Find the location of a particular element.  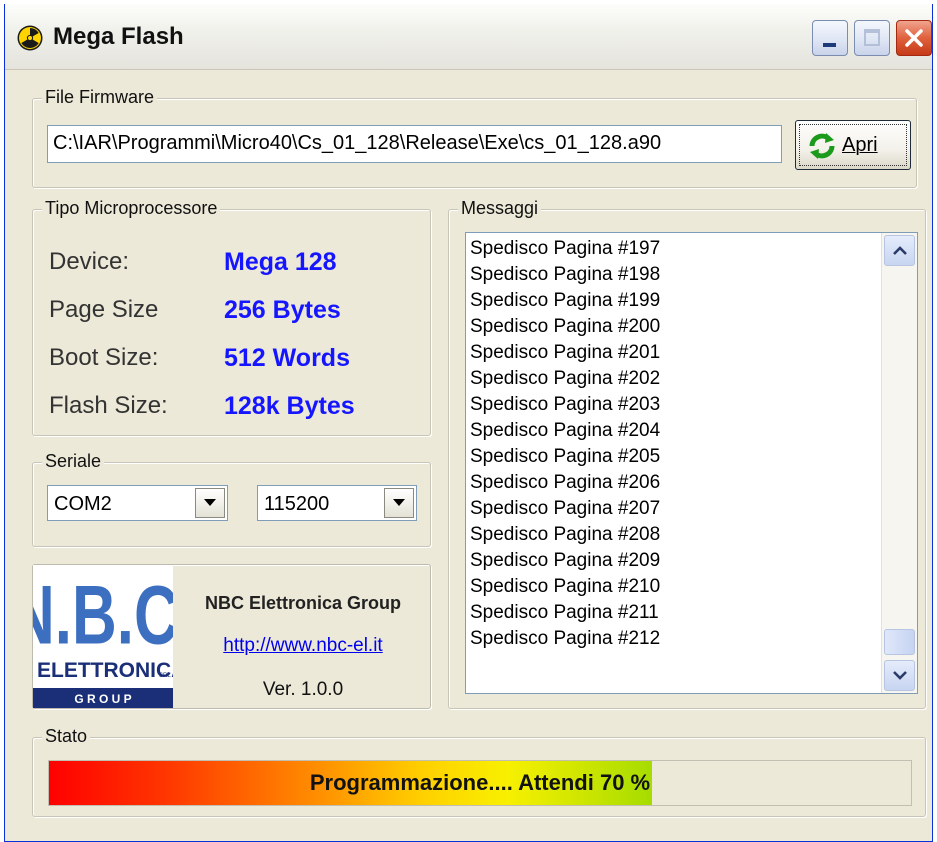

status-title: Stato is located at coordinates (66, 736).